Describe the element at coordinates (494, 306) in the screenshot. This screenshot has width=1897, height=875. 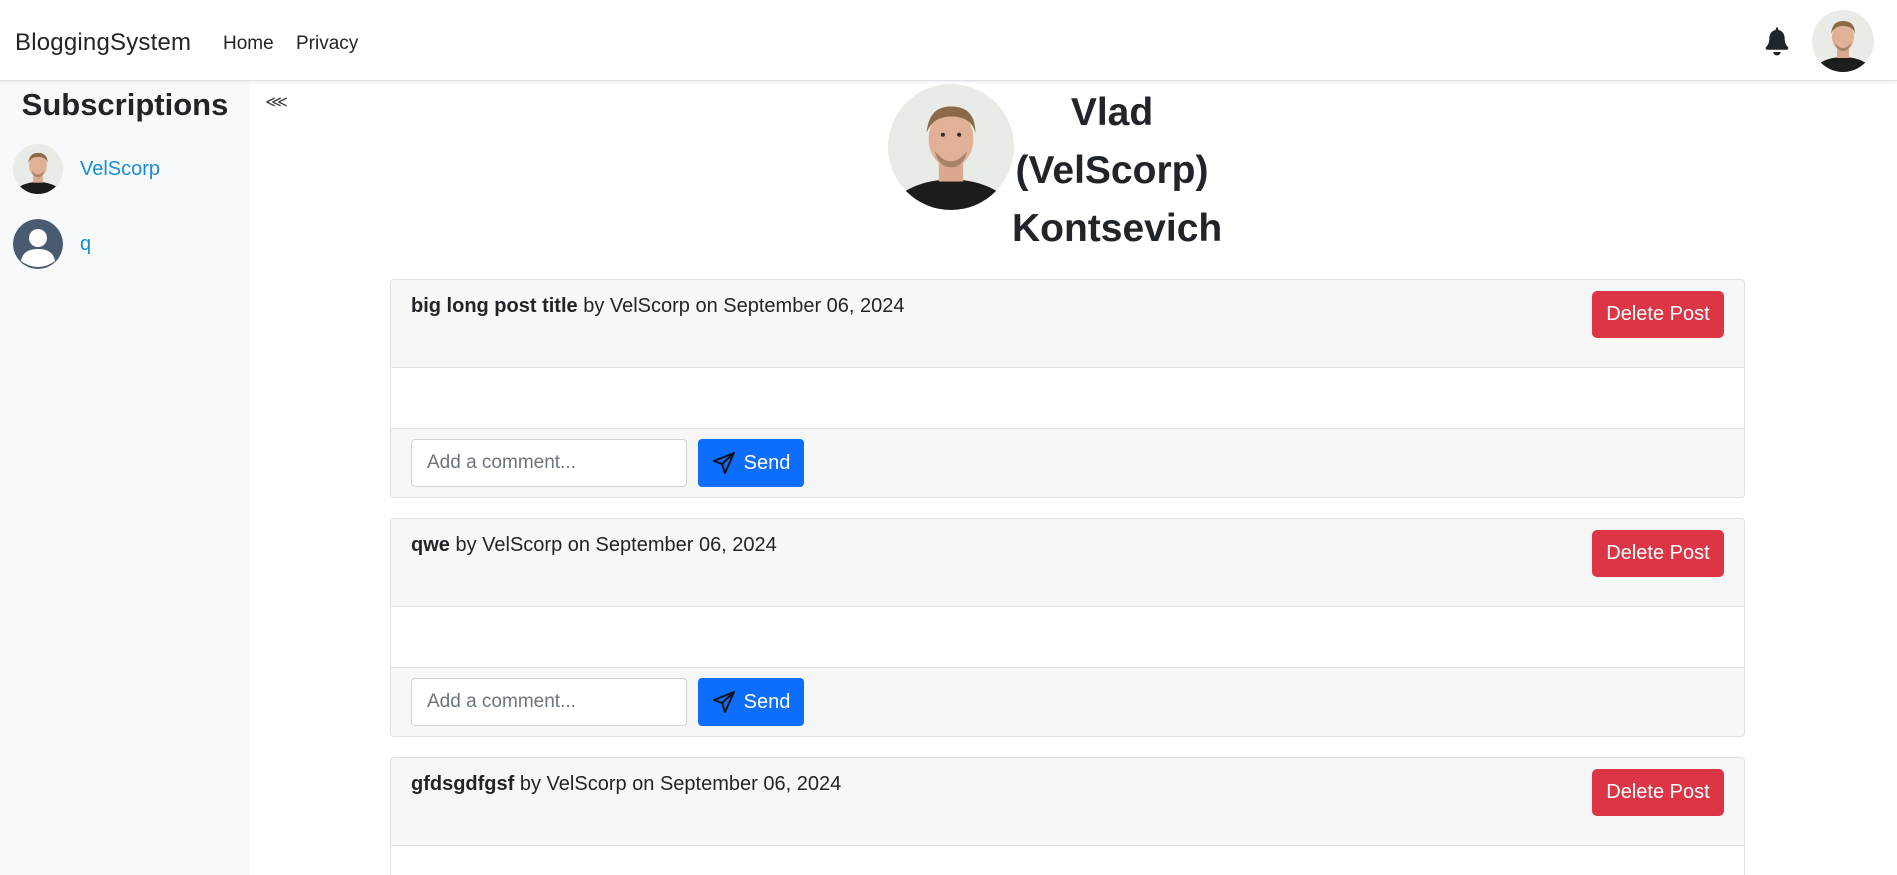
I see `post-title: big long post title` at that location.